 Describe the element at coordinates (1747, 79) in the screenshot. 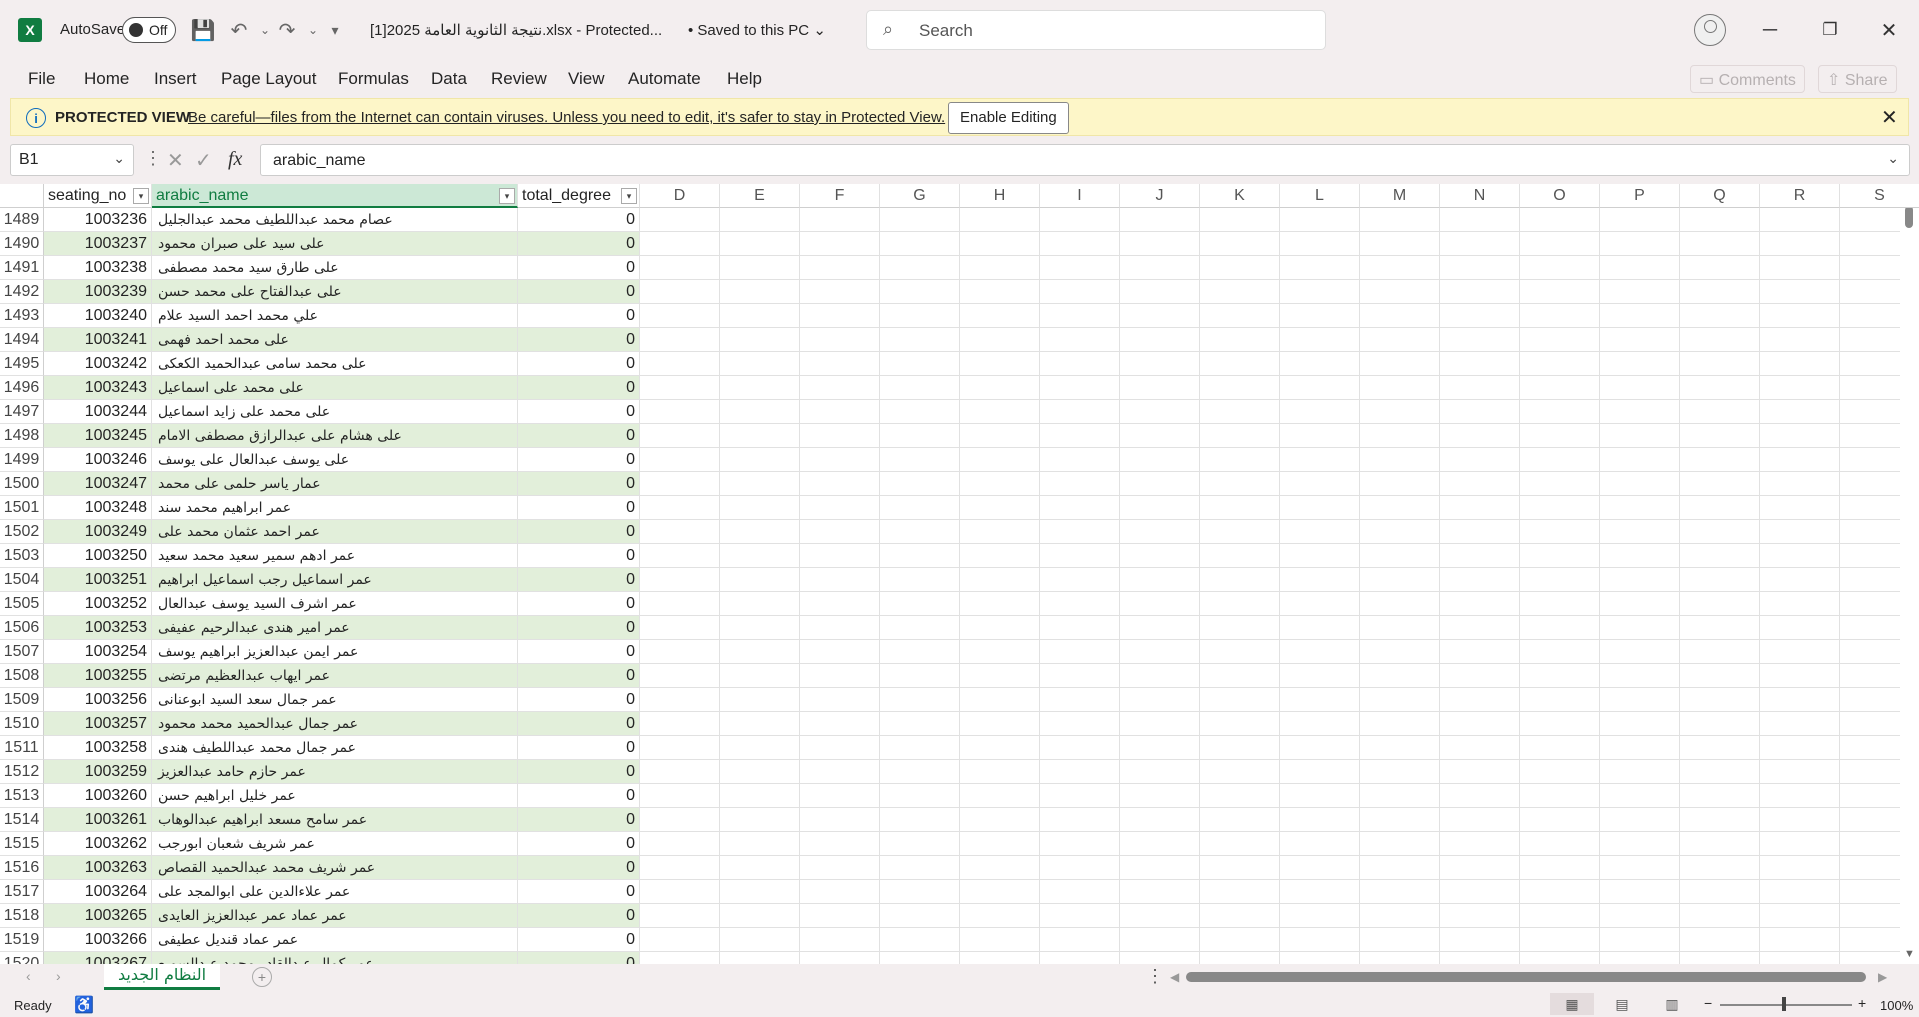

I see `comments-button: ▭ Comments` at that location.